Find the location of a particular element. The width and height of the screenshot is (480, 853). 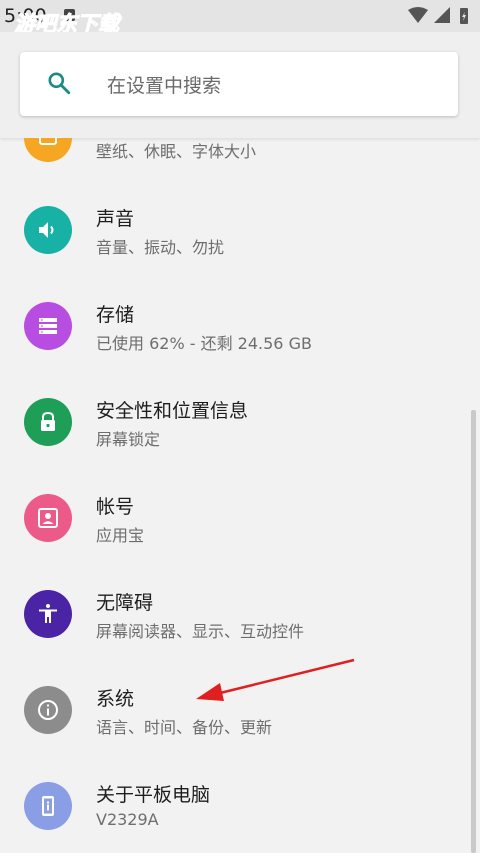

settings-item-title: 存储 is located at coordinates (115, 315).